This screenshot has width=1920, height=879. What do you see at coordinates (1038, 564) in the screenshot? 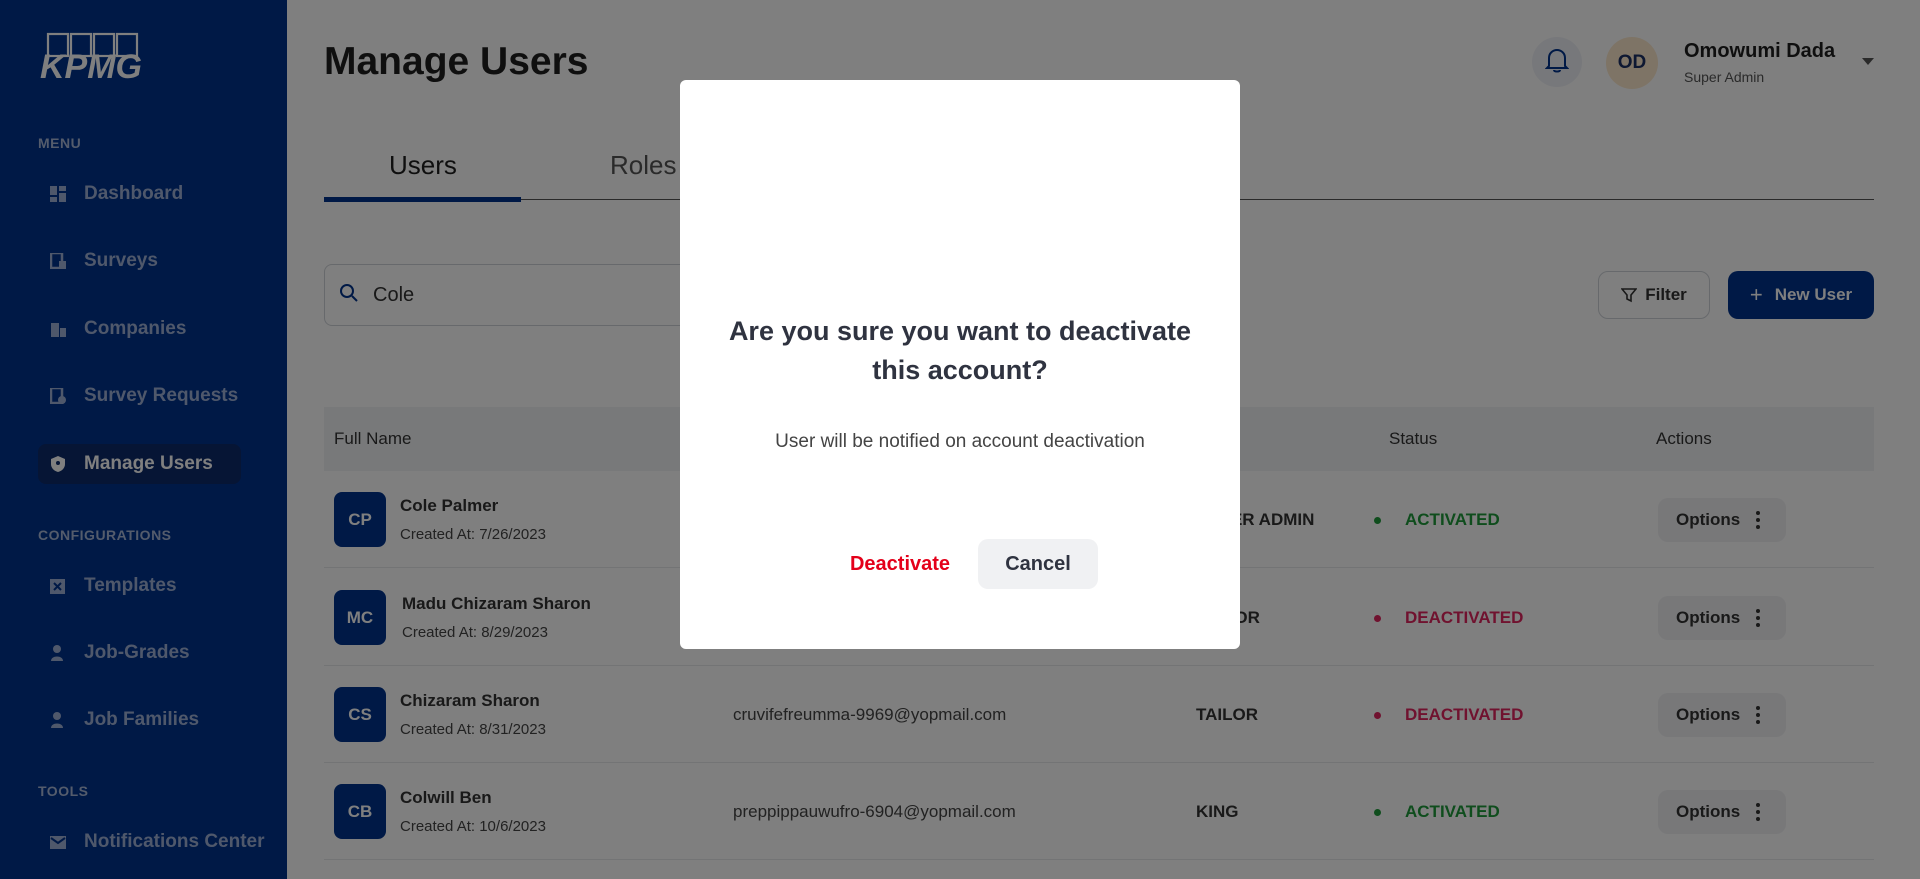
I see `cancel-button: Cancel` at bounding box center [1038, 564].